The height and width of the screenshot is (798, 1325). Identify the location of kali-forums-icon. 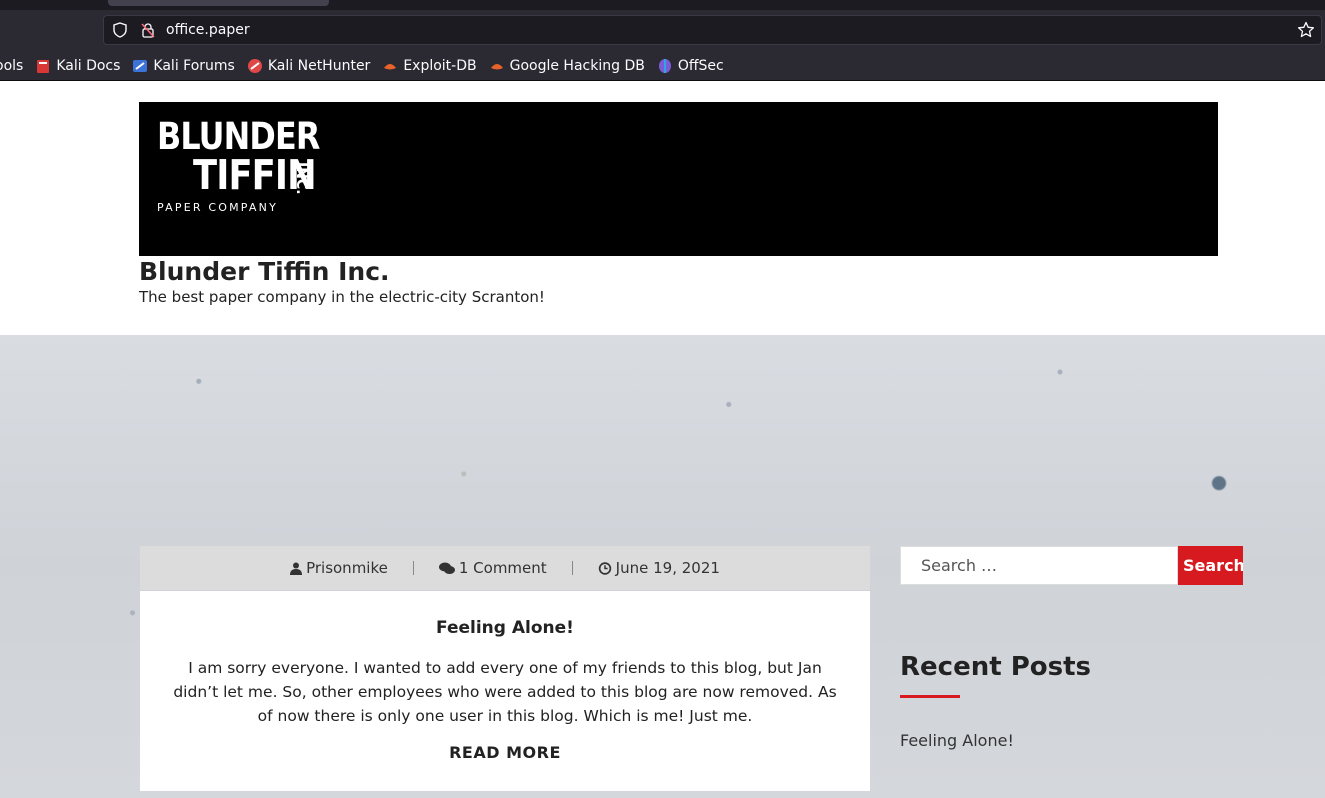
(140, 66).